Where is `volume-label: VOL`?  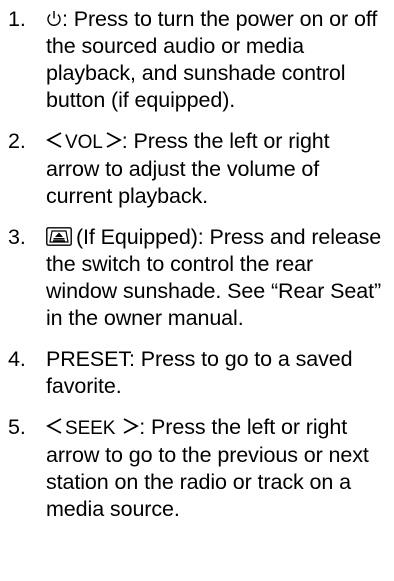
volume-label: VOL is located at coordinates (84, 142).